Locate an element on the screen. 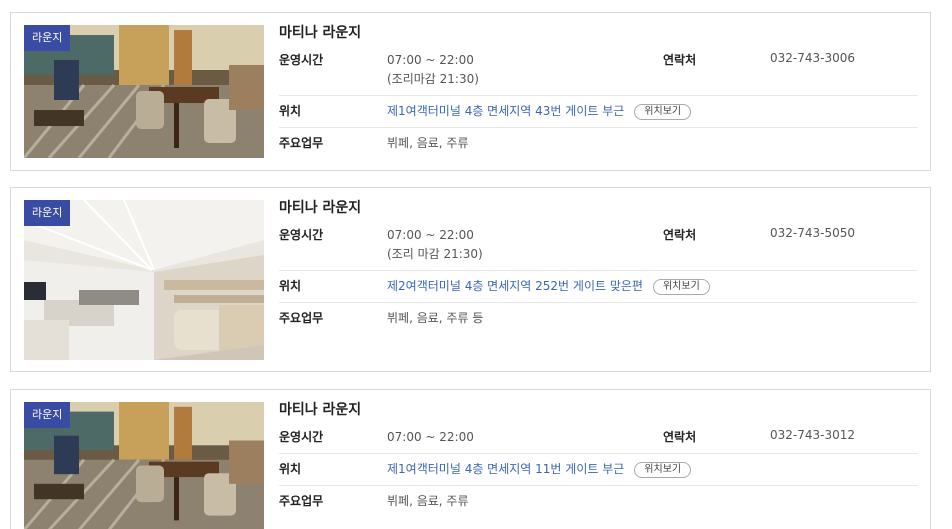 The image size is (952, 529). location-text: 제1여객터미널 4층 면세지역 43번 게이트 부근 is located at coordinates (505, 111).